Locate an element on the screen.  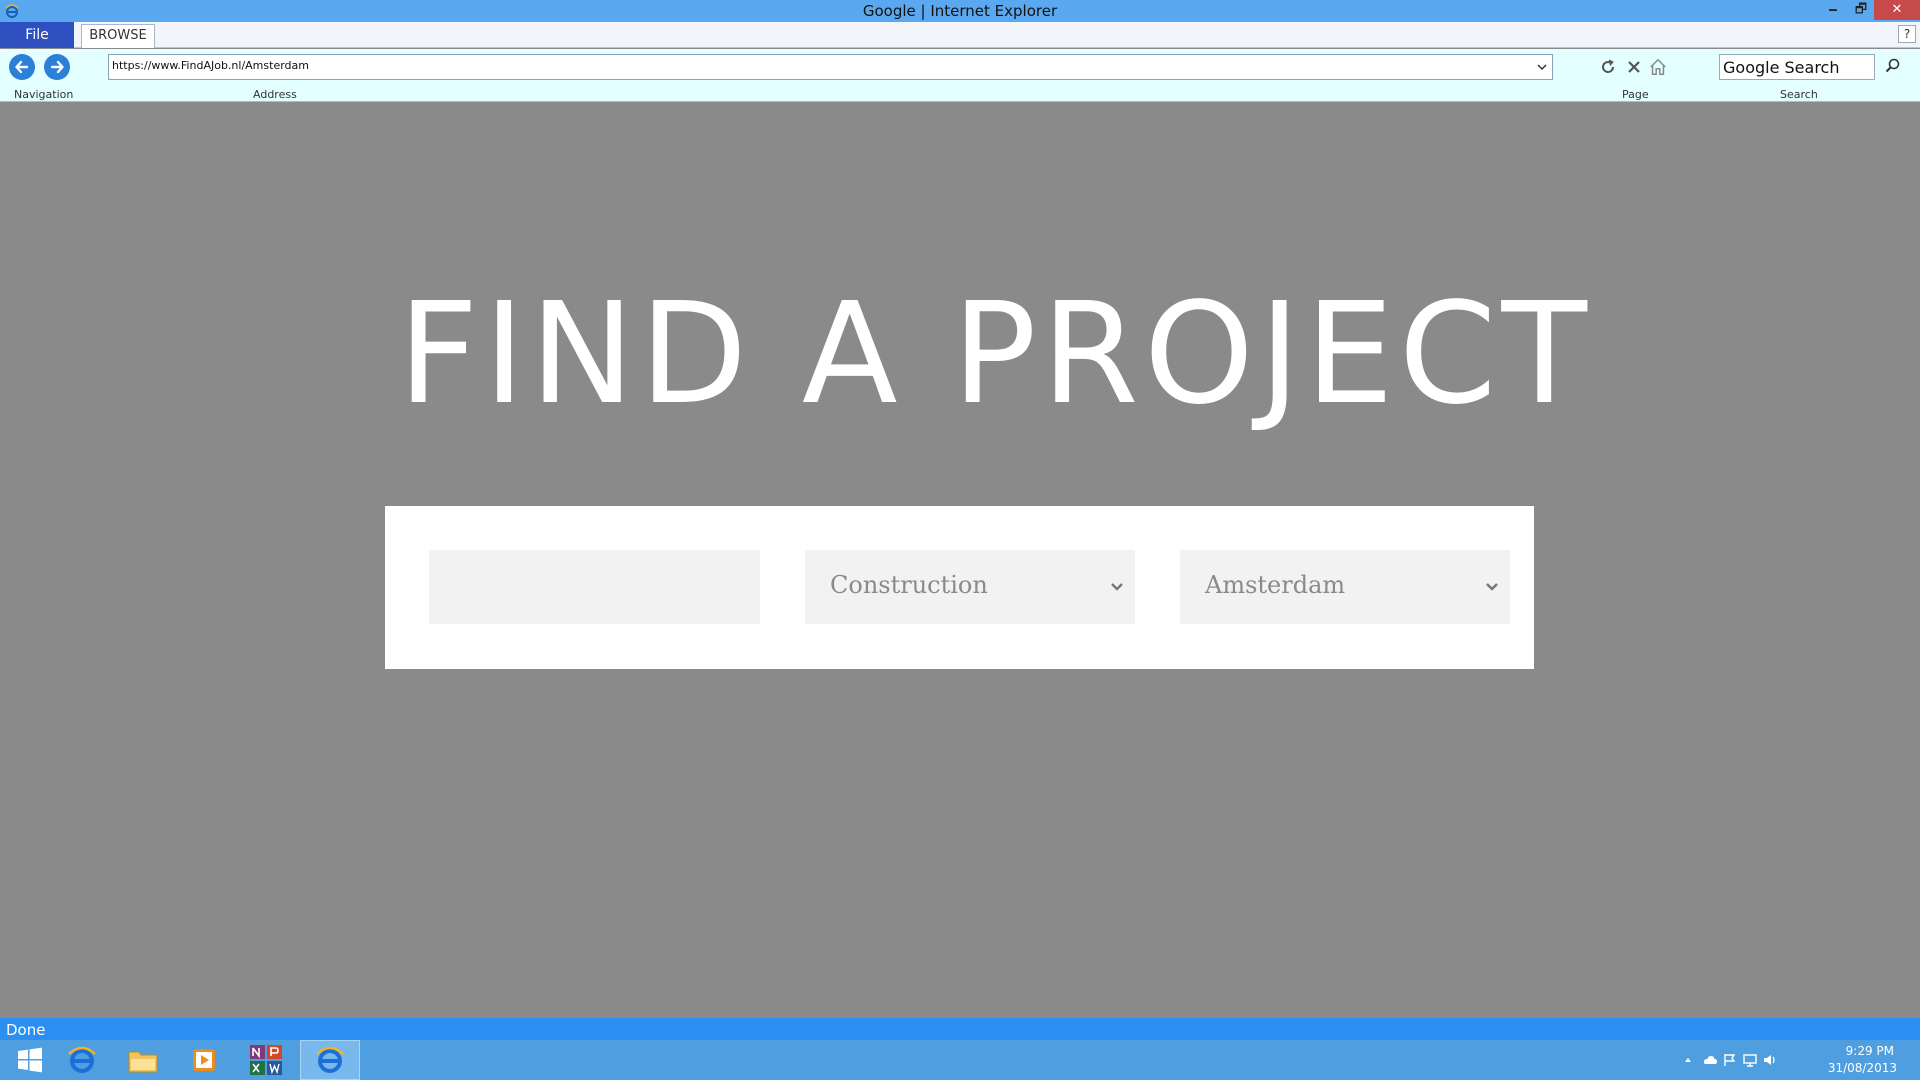
system-tray: 9:29 PM 31/08/2013 is located at coordinates (1800, 1060).